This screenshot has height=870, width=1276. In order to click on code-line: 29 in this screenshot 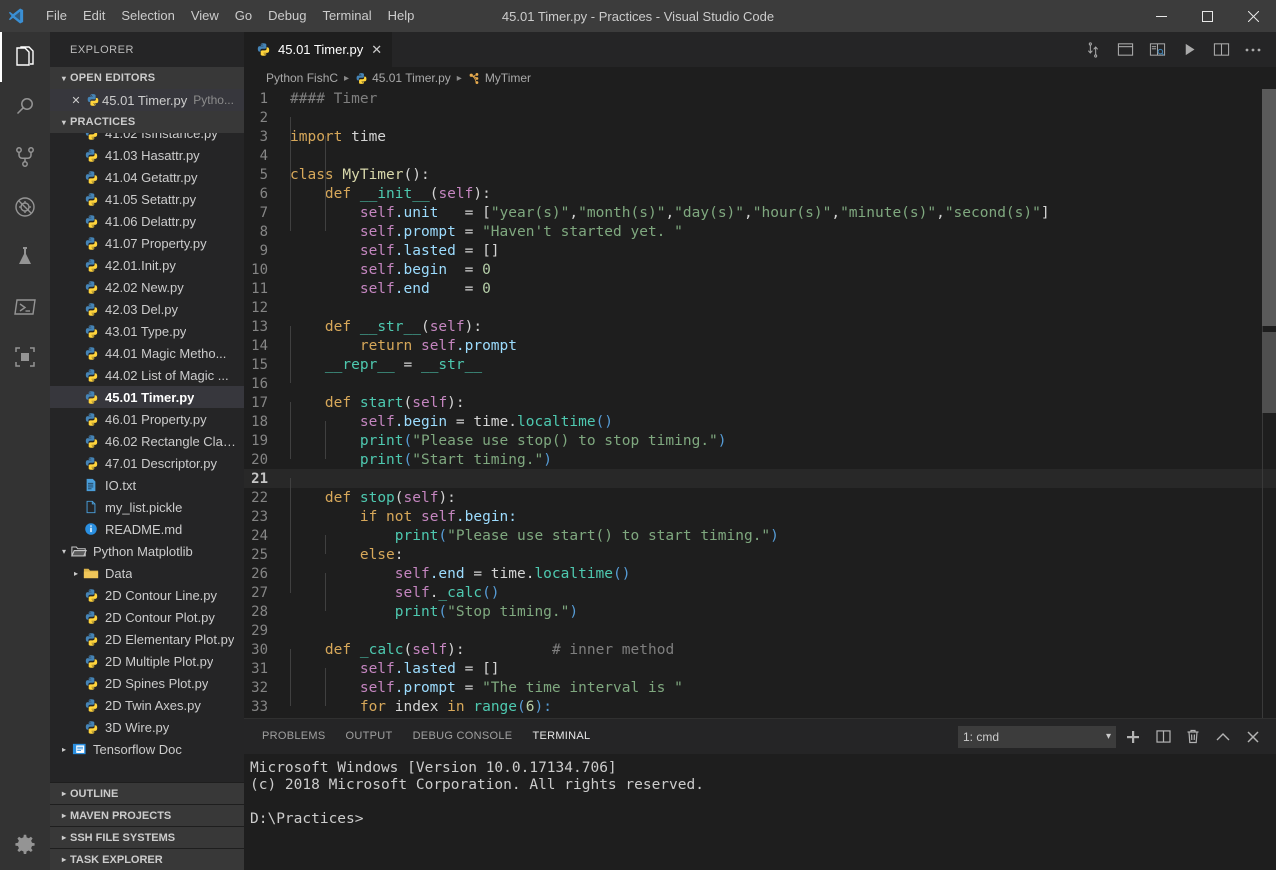, I will do `click(760, 630)`.